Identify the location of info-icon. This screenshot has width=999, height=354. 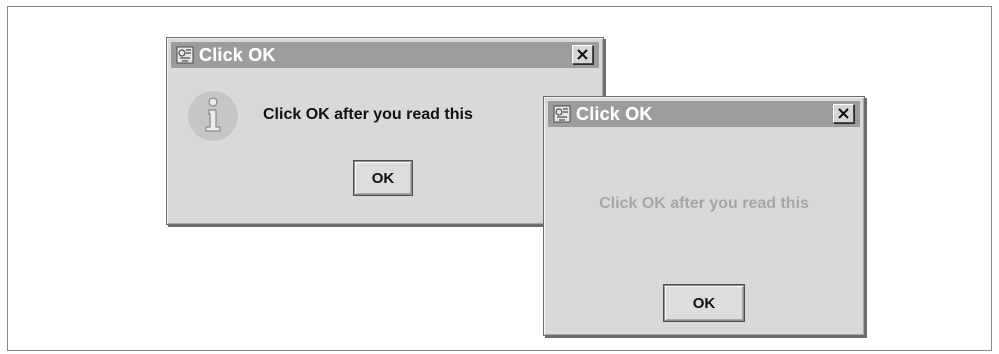
(213, 116).